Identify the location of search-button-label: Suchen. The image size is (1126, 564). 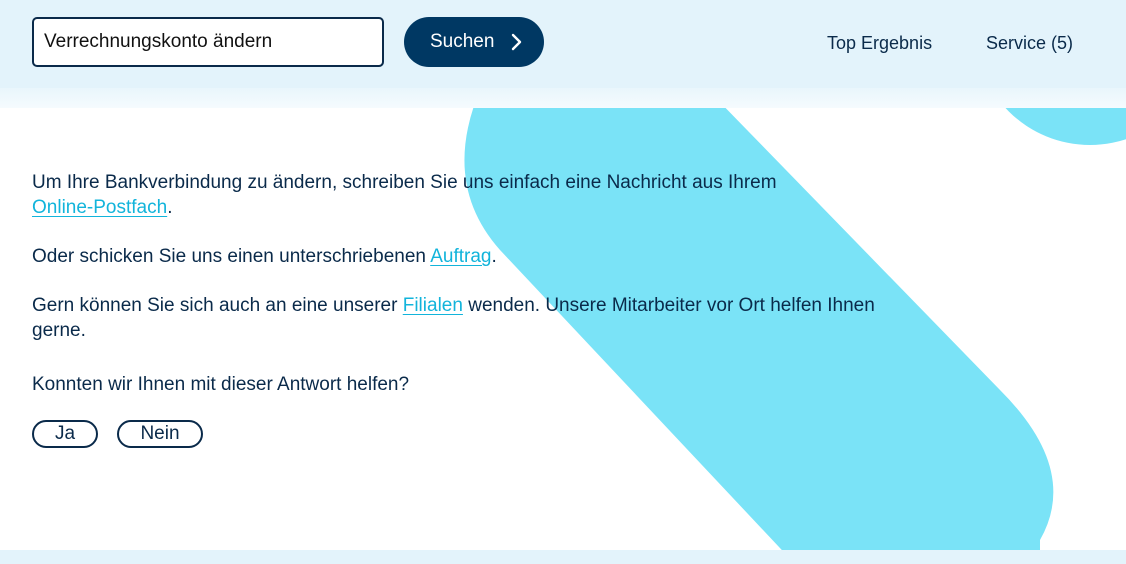
(462, 41).